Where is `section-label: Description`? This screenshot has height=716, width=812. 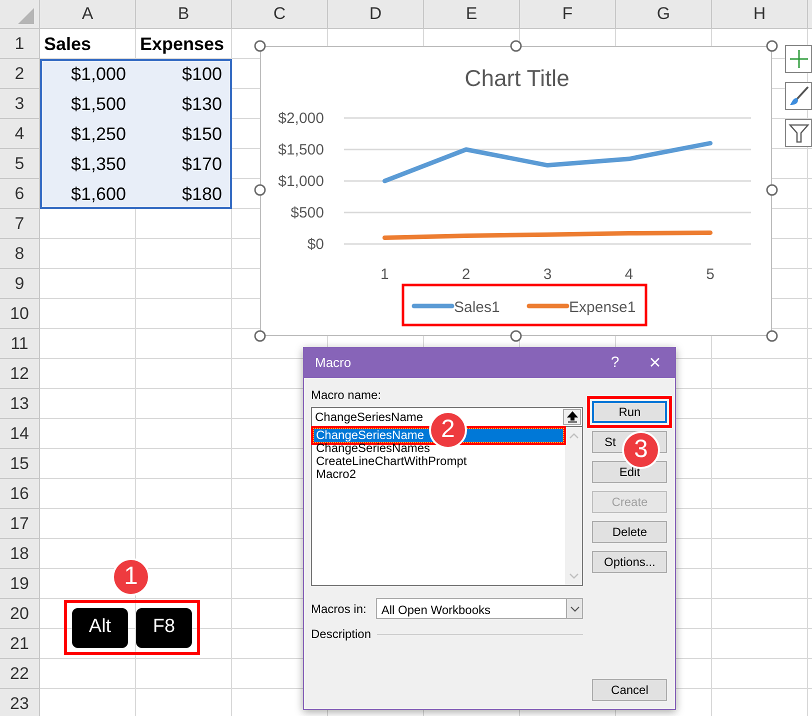 section-label: Description is located at coordinates (341, 634).